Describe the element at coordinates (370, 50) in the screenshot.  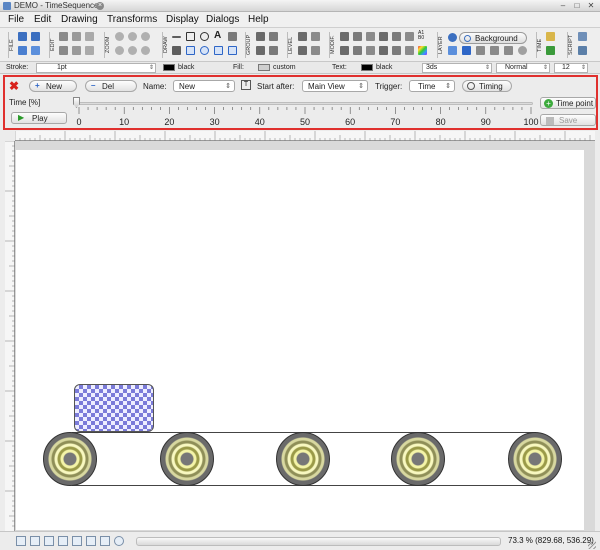
I see `join-path-icon` at that location.